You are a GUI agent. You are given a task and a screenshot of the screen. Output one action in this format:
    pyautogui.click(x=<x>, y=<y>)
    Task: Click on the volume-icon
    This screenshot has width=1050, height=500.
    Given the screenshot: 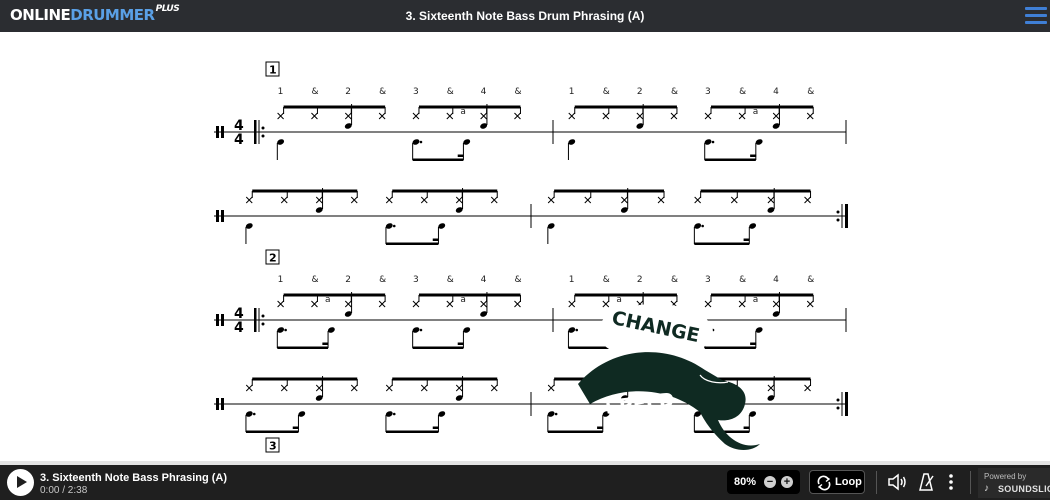 What is the action you would take?
    pyautogui.click(x=897, y=482)
    